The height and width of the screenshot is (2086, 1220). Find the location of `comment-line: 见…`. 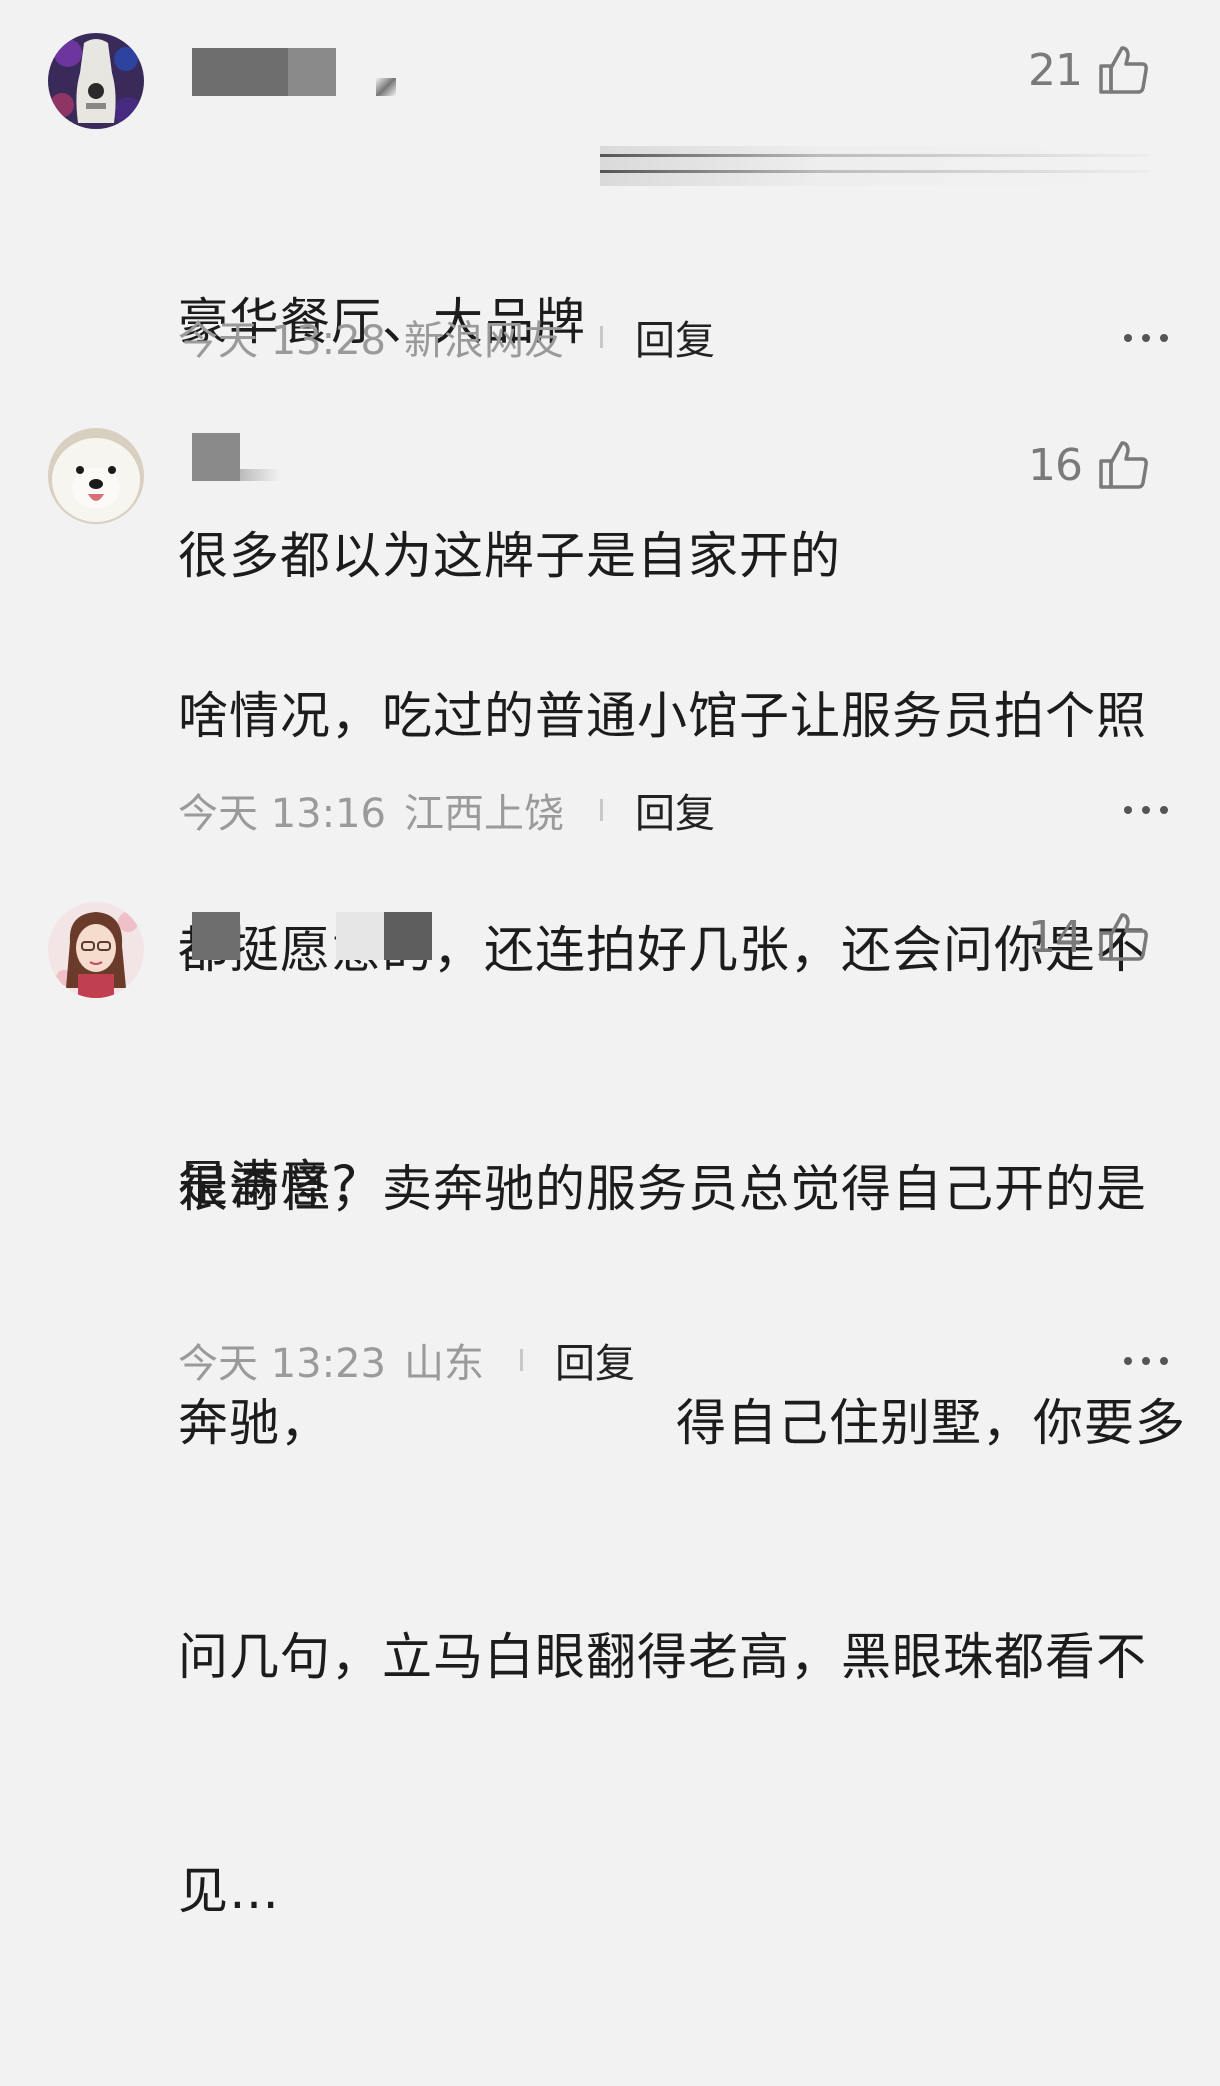

comment-line: 见… is located at coordinates (229, 1891).